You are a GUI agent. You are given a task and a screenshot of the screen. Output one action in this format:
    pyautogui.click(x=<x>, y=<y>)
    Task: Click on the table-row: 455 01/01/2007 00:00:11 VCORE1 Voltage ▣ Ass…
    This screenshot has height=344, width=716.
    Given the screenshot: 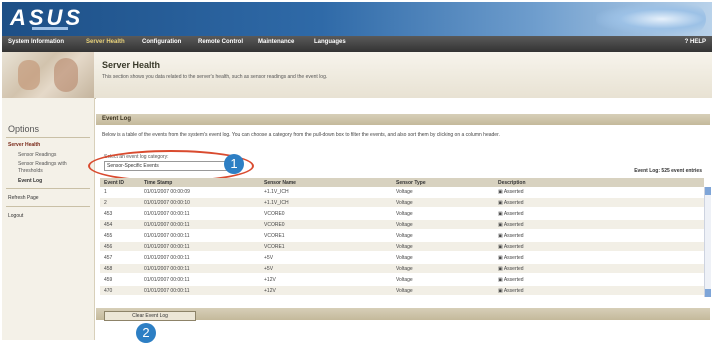 What is the action you would take?
    pyautogui.click(x=402, y=235)
    